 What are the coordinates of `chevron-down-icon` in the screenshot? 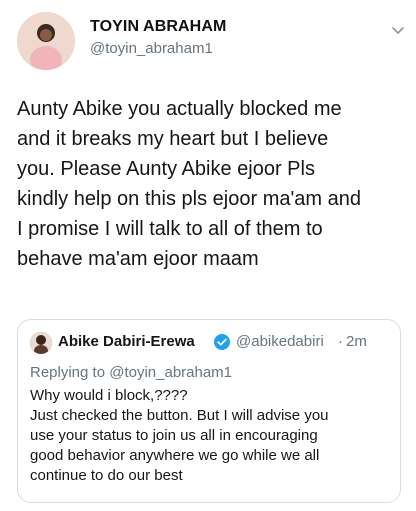 It's located at (398, 30).